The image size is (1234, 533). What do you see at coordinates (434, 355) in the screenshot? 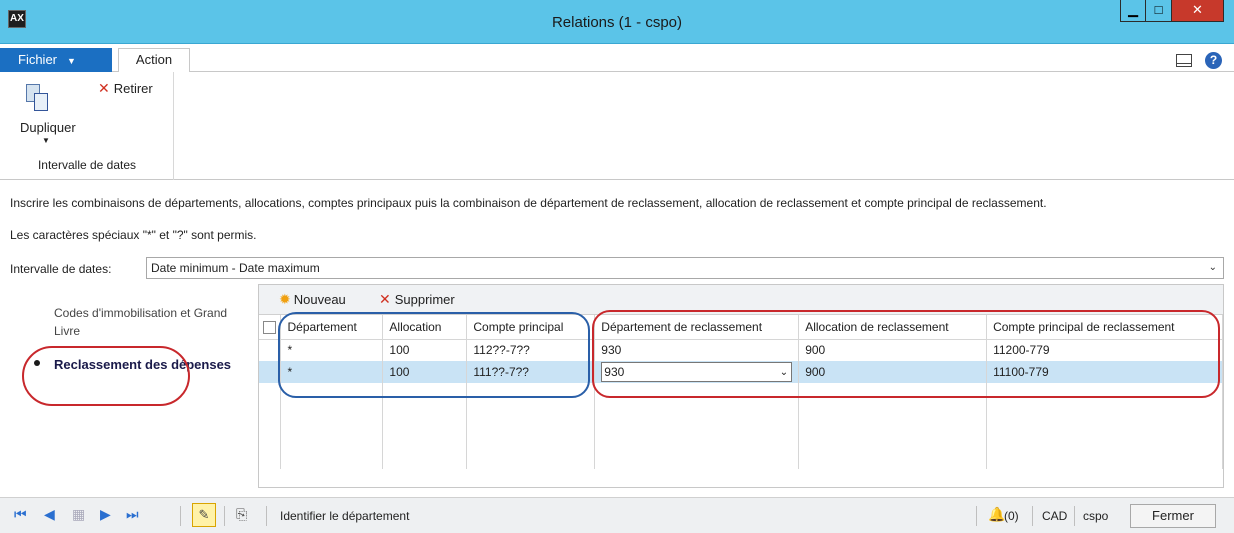
I see `annotation-blue-oval` at bounding box center [434, 355].